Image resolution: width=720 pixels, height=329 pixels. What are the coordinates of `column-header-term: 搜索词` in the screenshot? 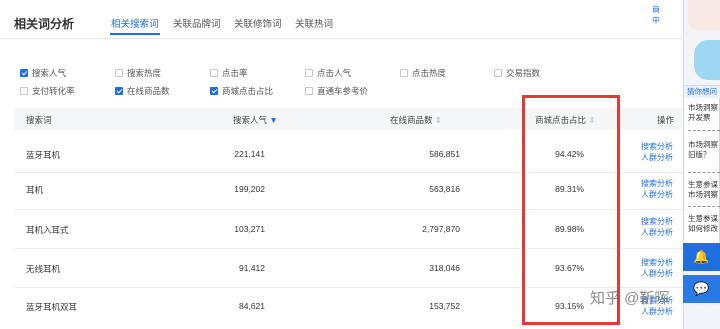 It's located at (39, 120).